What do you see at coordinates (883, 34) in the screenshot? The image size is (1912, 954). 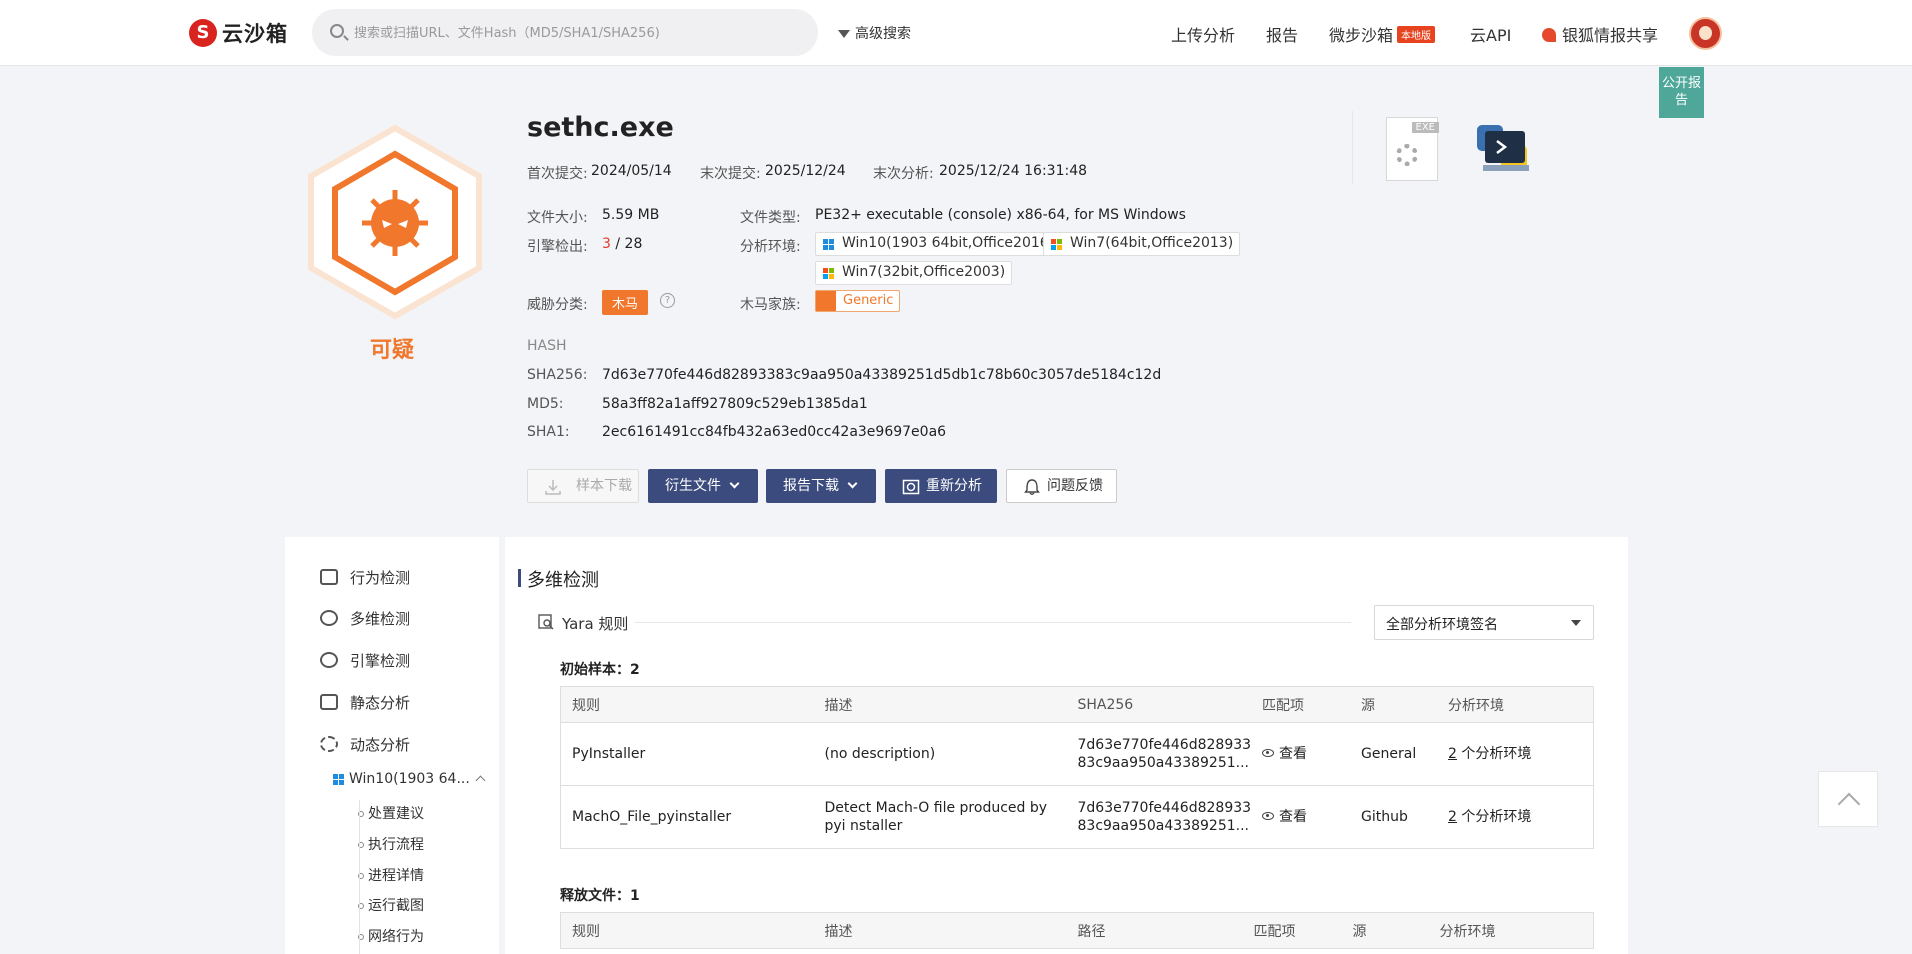 I see `advanced-search-label: 高级搜索` at bounding box center [883, 34].